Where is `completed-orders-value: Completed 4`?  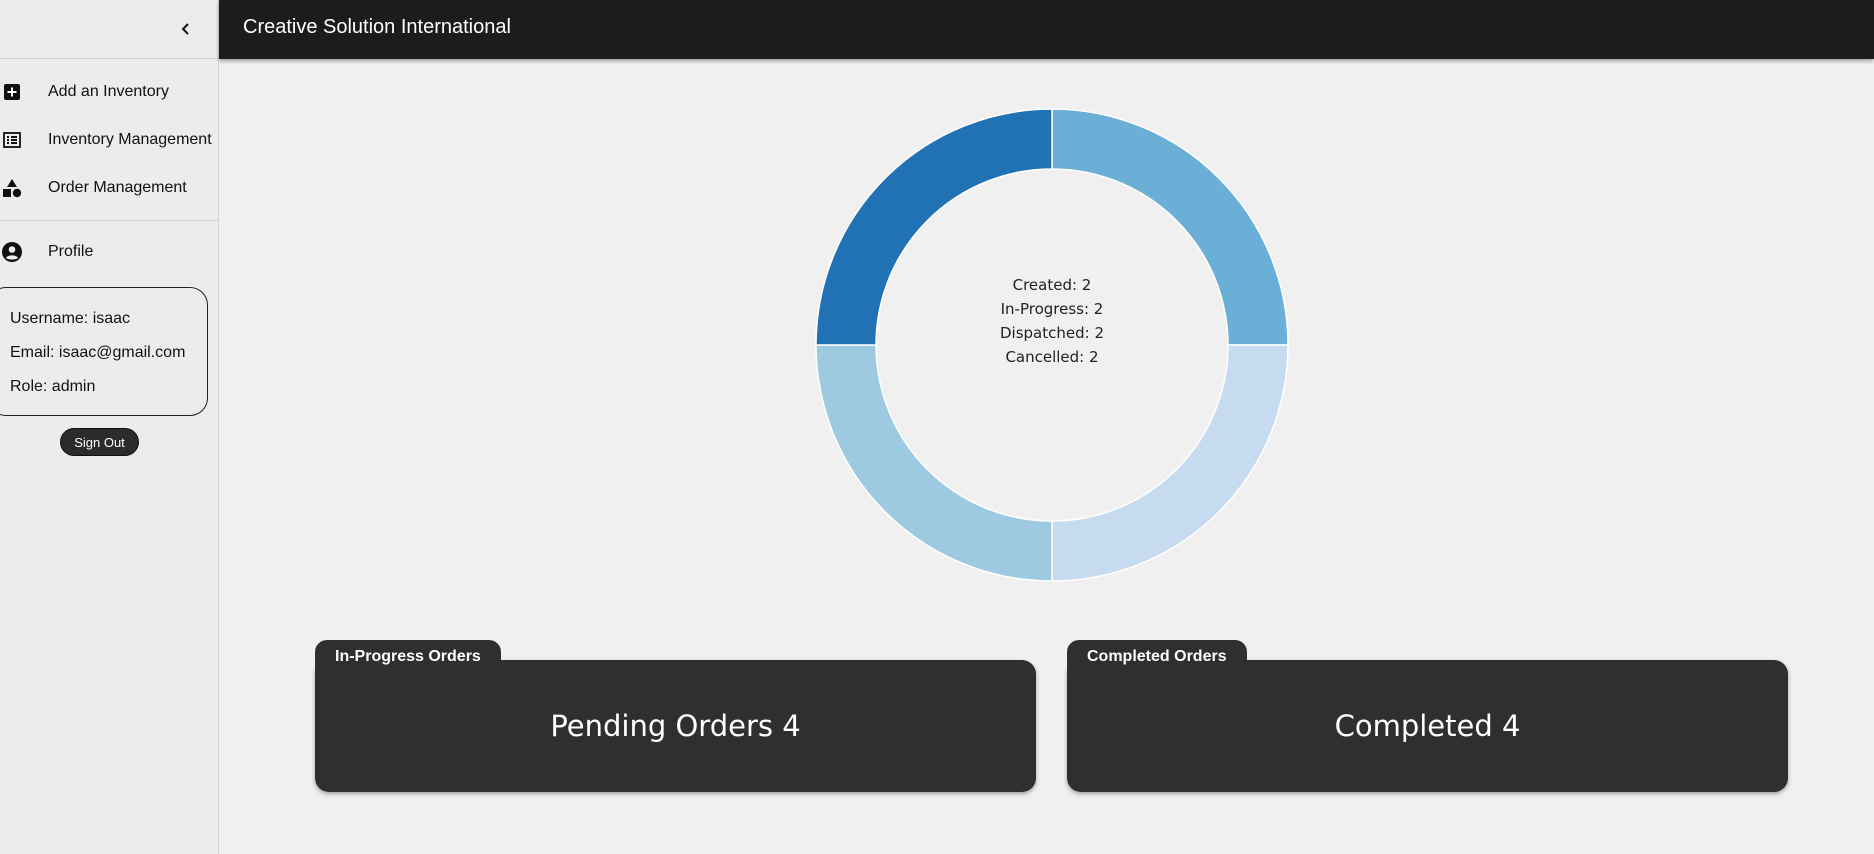 completed-orders-value: Completed 4 is located at coordinates (1427, 726).